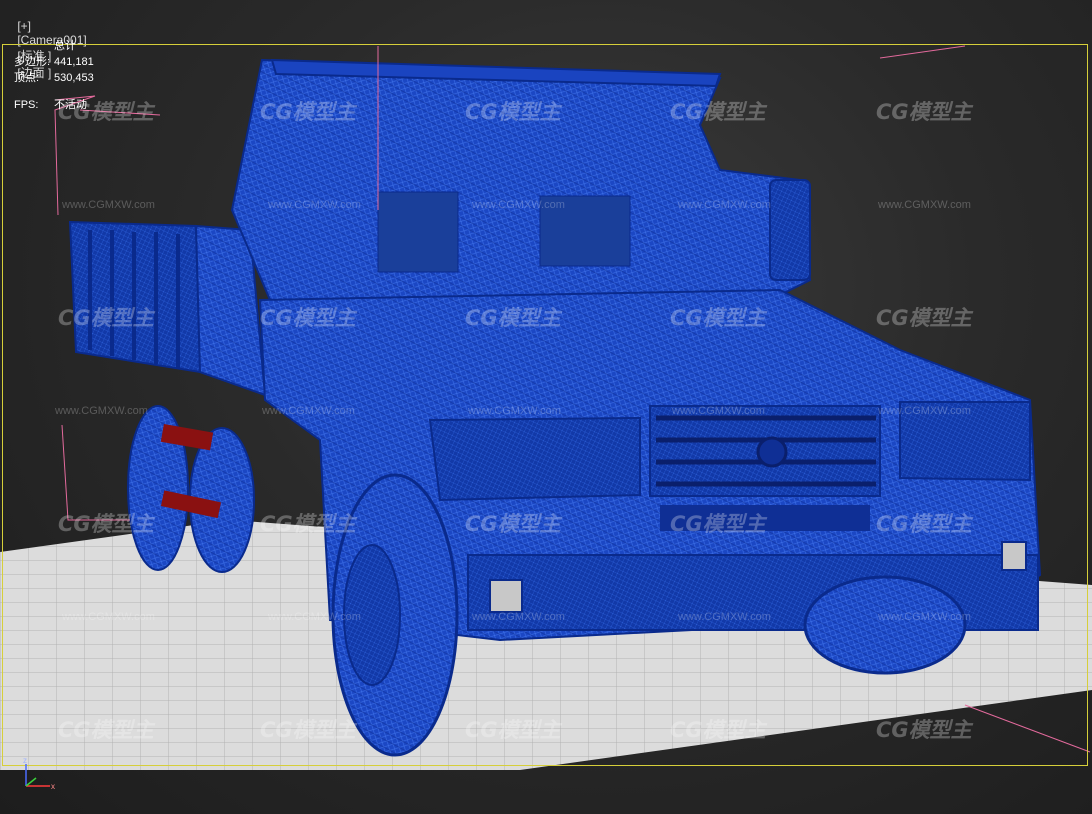 Image resolution: width=1092 pixels, height=814 pixels. Describe the element at coordinates (32, 62) in the screenshot. I see `polygons-label: 多边形:` at that location.